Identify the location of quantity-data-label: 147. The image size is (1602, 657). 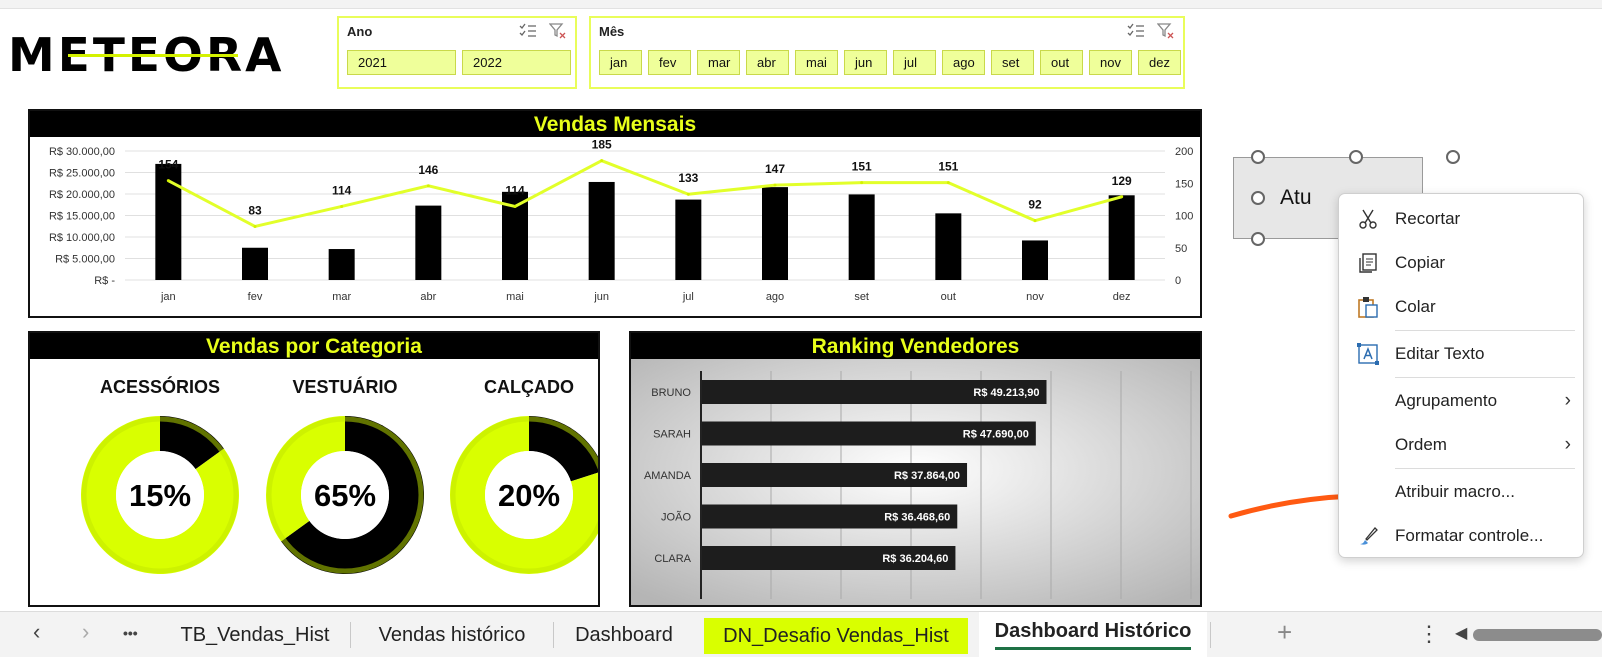
(775, 169).